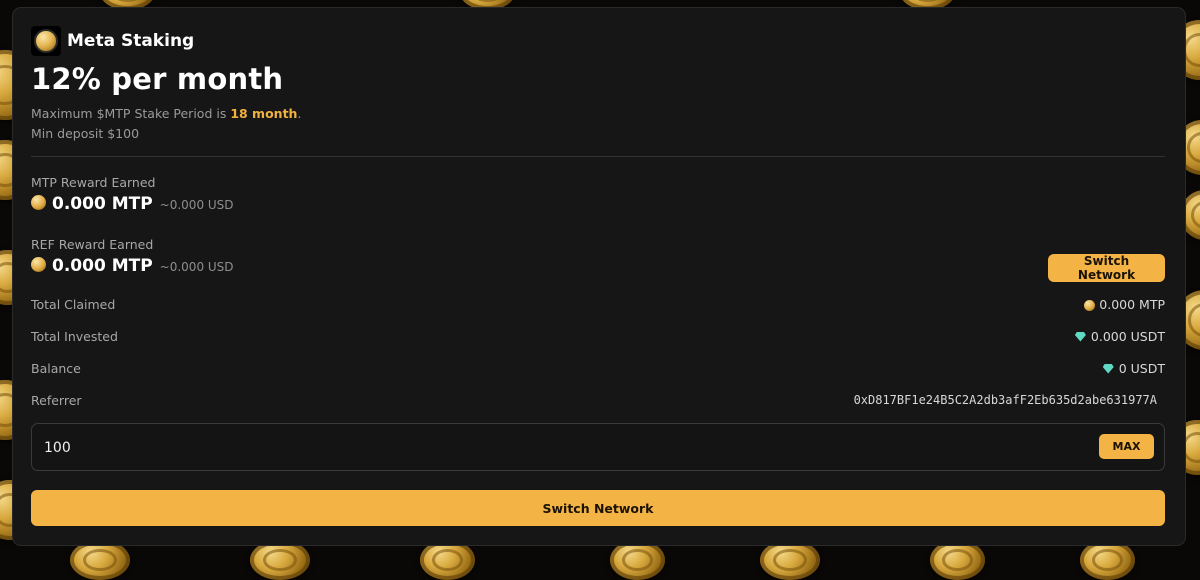 The image size is (1200, 580). I want to click on mtp-reward-amount-row: 0.000 MTP ~0.000 USD, so click(132, 204).